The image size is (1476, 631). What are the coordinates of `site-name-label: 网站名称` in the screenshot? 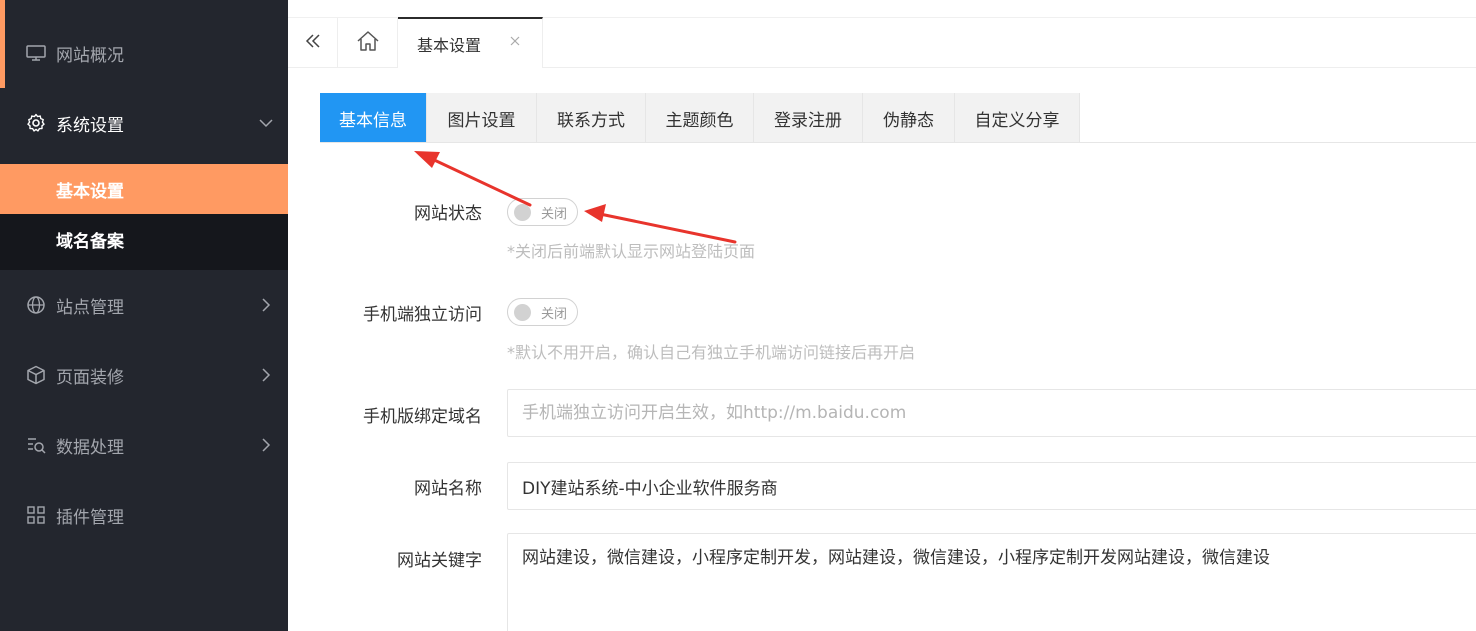 It's located at (448, 489).